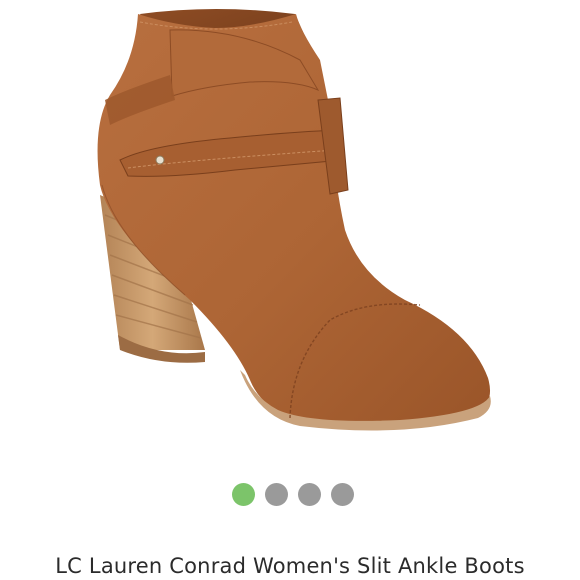  I want to click on image-carousel-indicator, so click(291, 495).